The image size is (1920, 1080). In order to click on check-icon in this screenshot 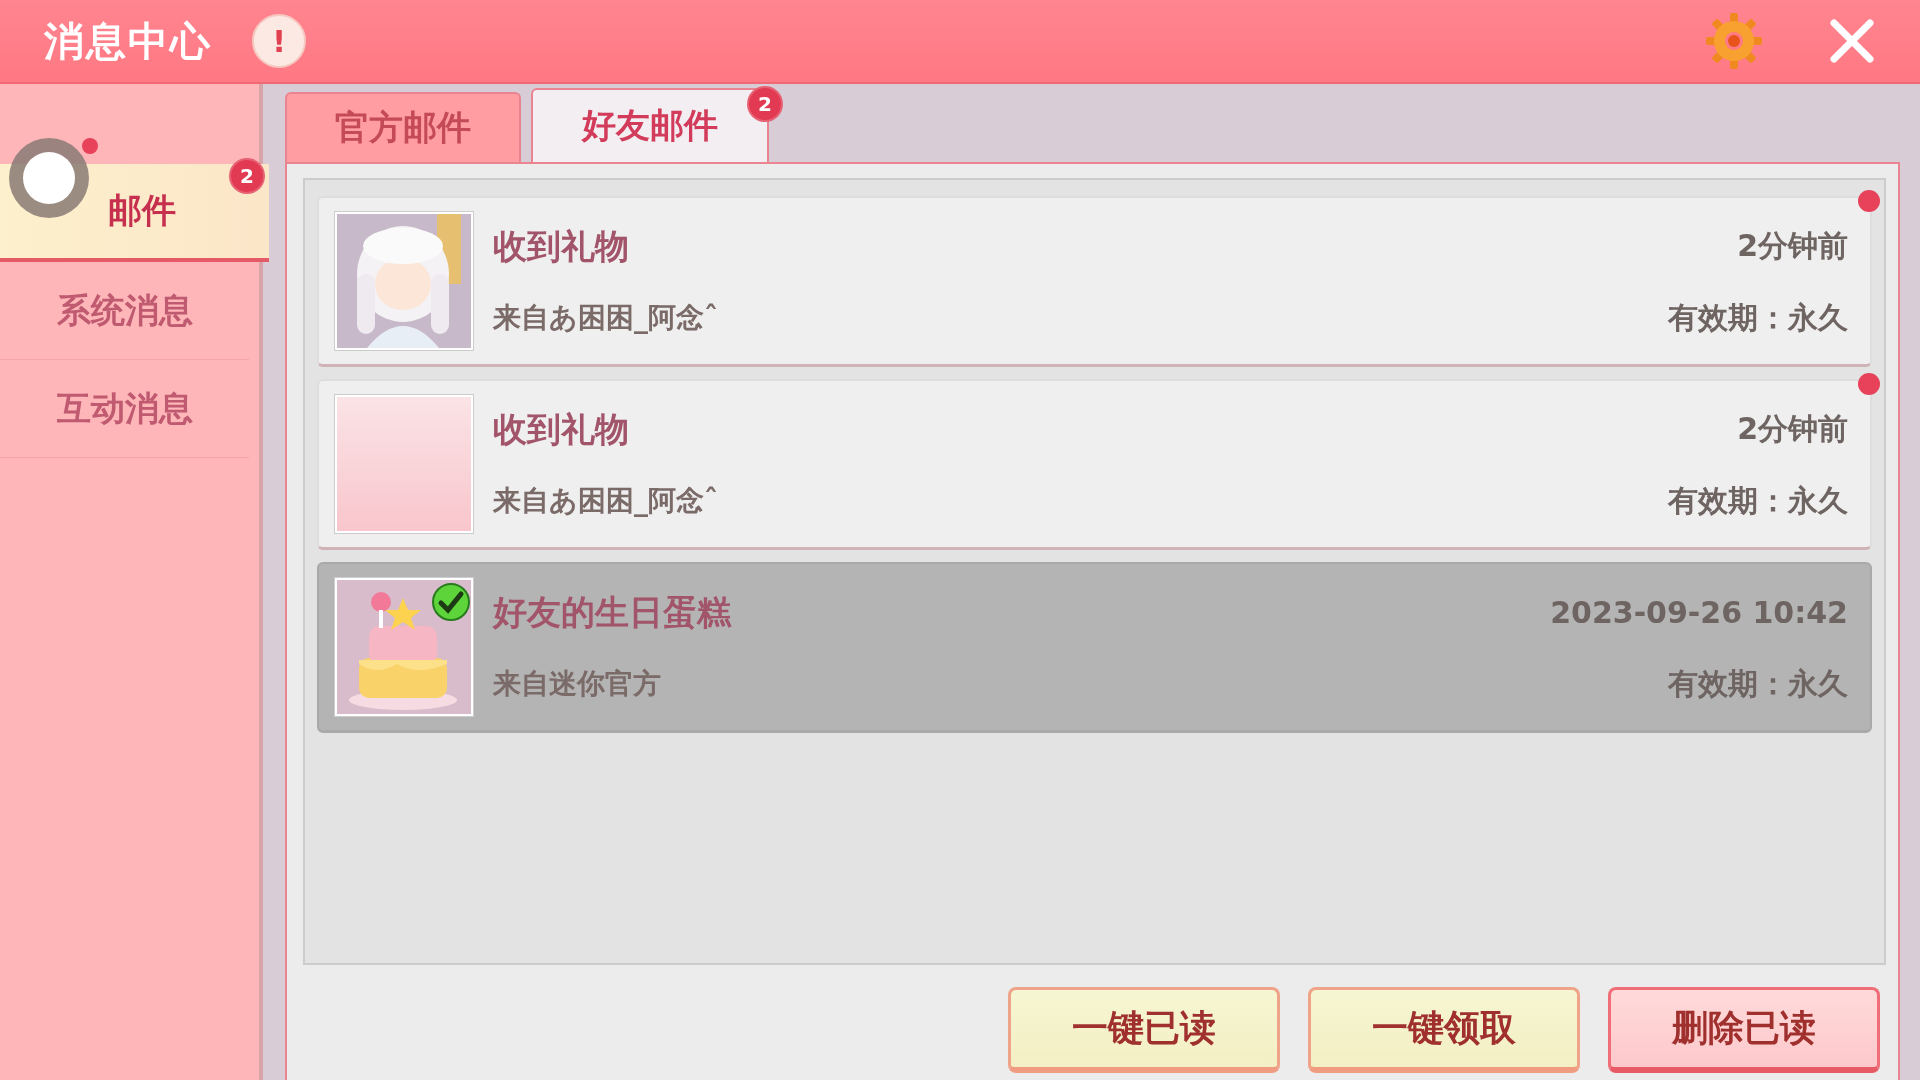, I will do `click(451, 602)`.